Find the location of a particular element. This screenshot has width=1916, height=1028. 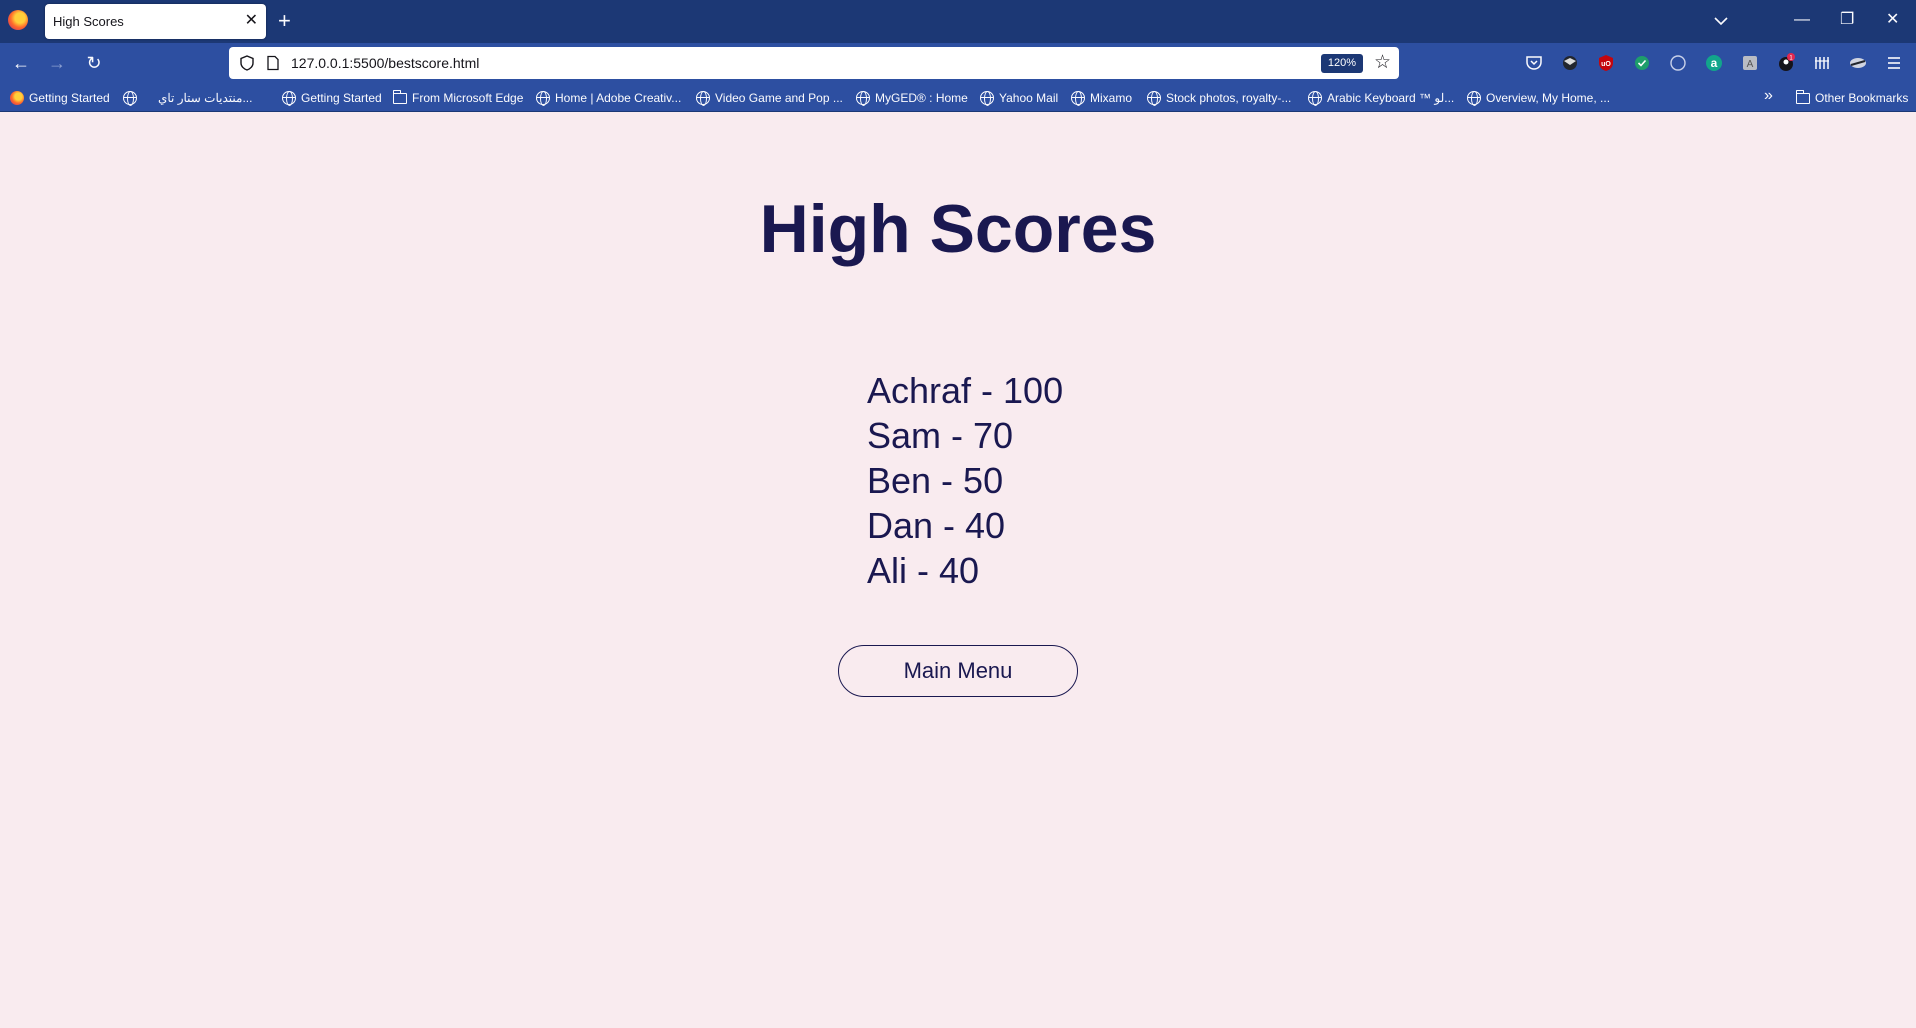

ublock-icon: uO is located at coordinates (1606, 63).